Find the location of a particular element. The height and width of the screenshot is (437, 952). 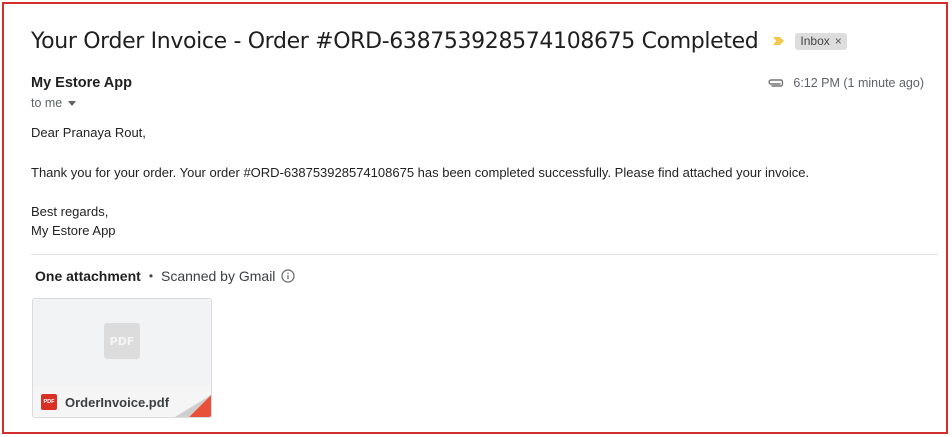

attachment-card: PDF PDF OrderInvoice.pdf is located at coordinates (122, 358).